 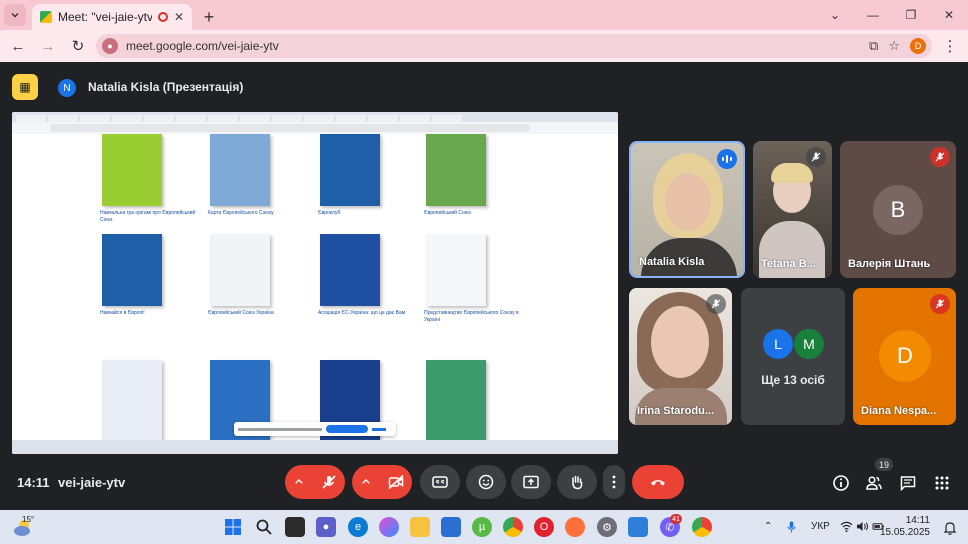 I want to click on browser-tab-meet: Meet: "vei-jaie-ytv" ✕, so click(x=112, y=17).